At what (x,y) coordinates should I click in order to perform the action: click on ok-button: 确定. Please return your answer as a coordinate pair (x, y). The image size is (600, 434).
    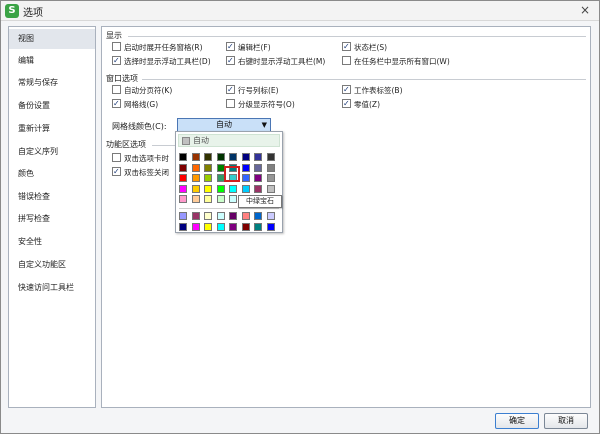
    Looking at the image, I should click on (517, 421).